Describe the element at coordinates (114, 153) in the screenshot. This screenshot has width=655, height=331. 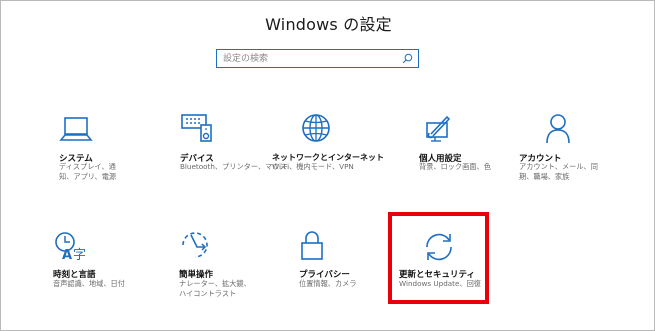
I see `settings-item-system: システム ディスプレイ、通知、アプリ、電源` at that location.